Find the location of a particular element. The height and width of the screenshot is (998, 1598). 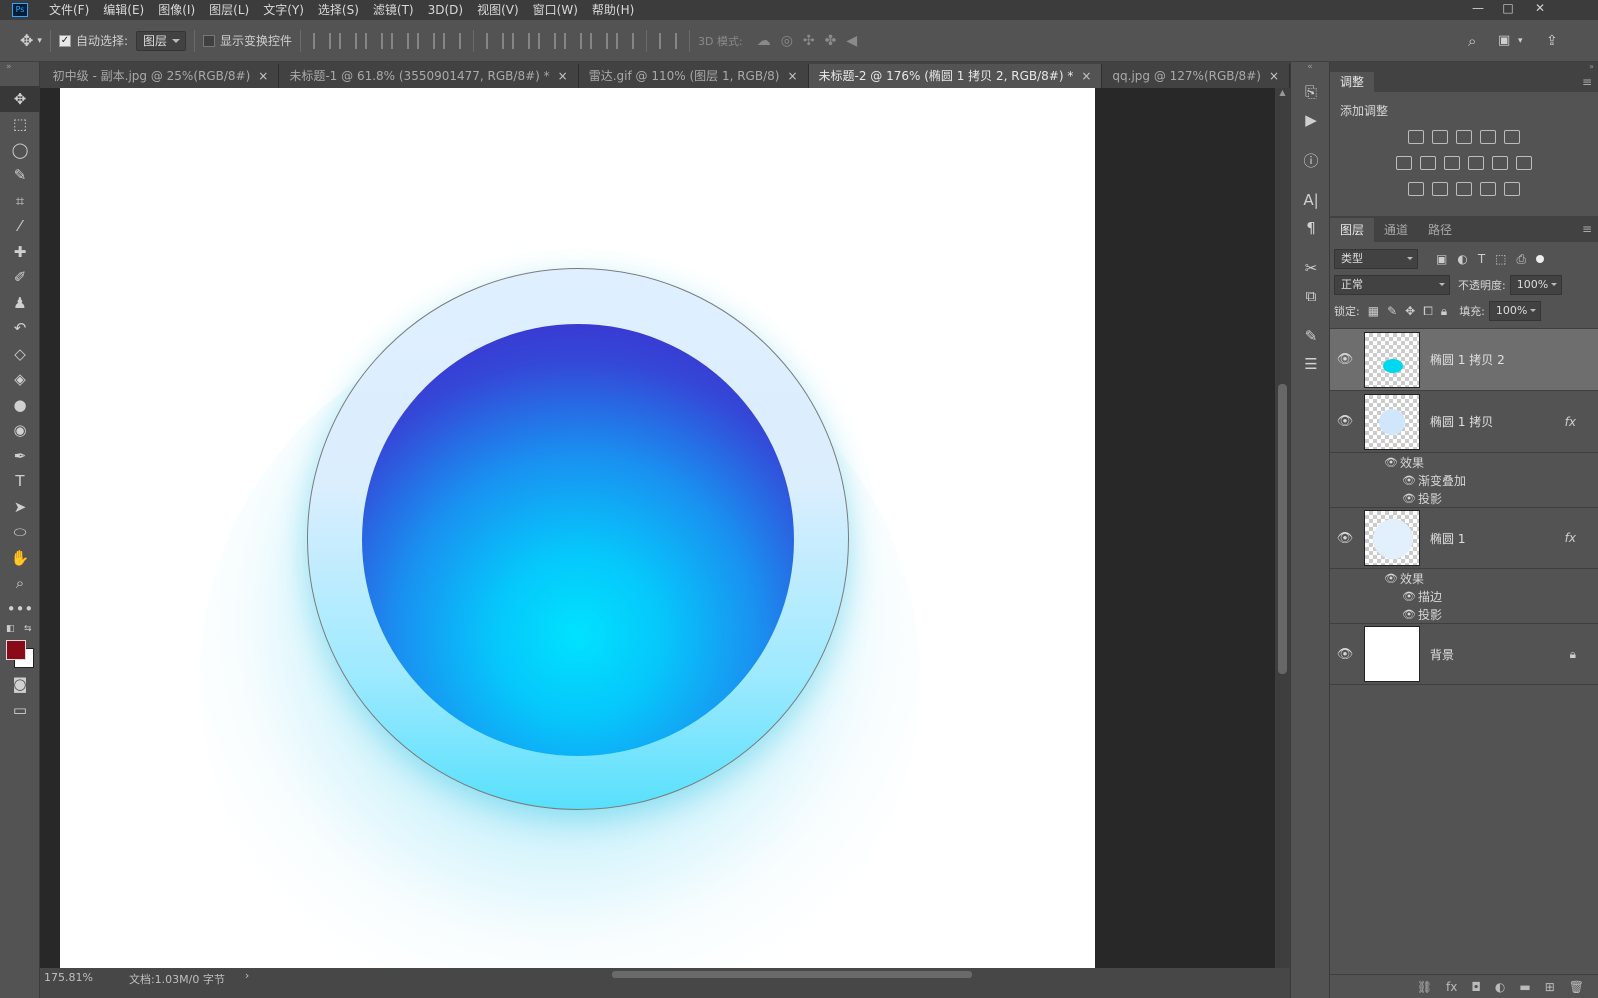

stamp-tool-icon: ♟ is located at coordinates (20, 303).